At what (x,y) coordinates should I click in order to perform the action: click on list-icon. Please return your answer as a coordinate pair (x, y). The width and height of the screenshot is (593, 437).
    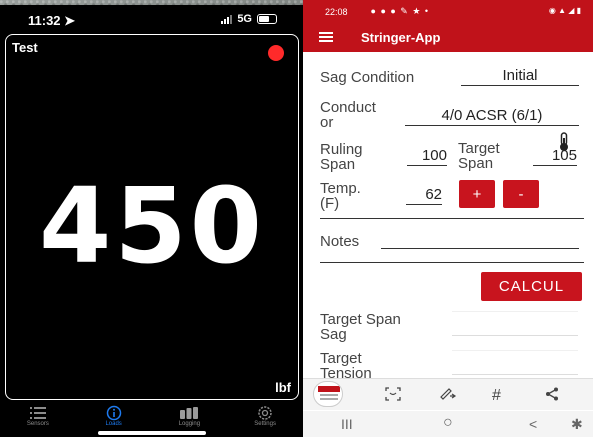
    Looking at the image, I should click on (38, 413).